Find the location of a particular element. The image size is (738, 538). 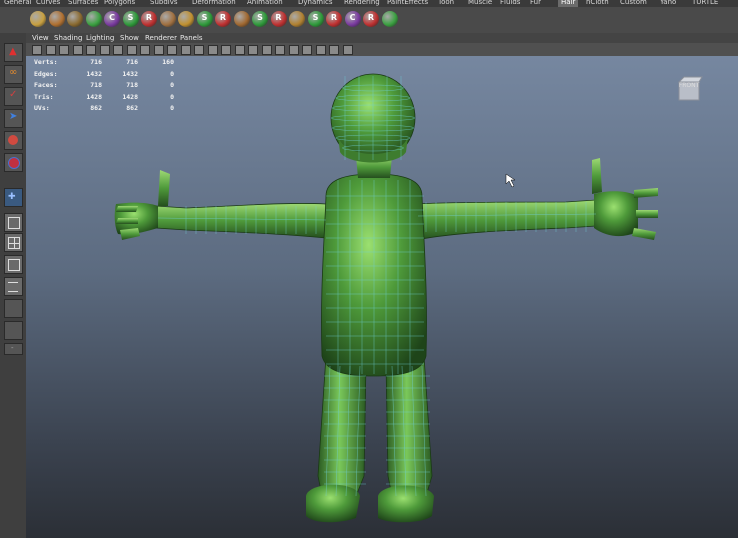

move-tool-button: ➤ is located at coordinates (13, 118).